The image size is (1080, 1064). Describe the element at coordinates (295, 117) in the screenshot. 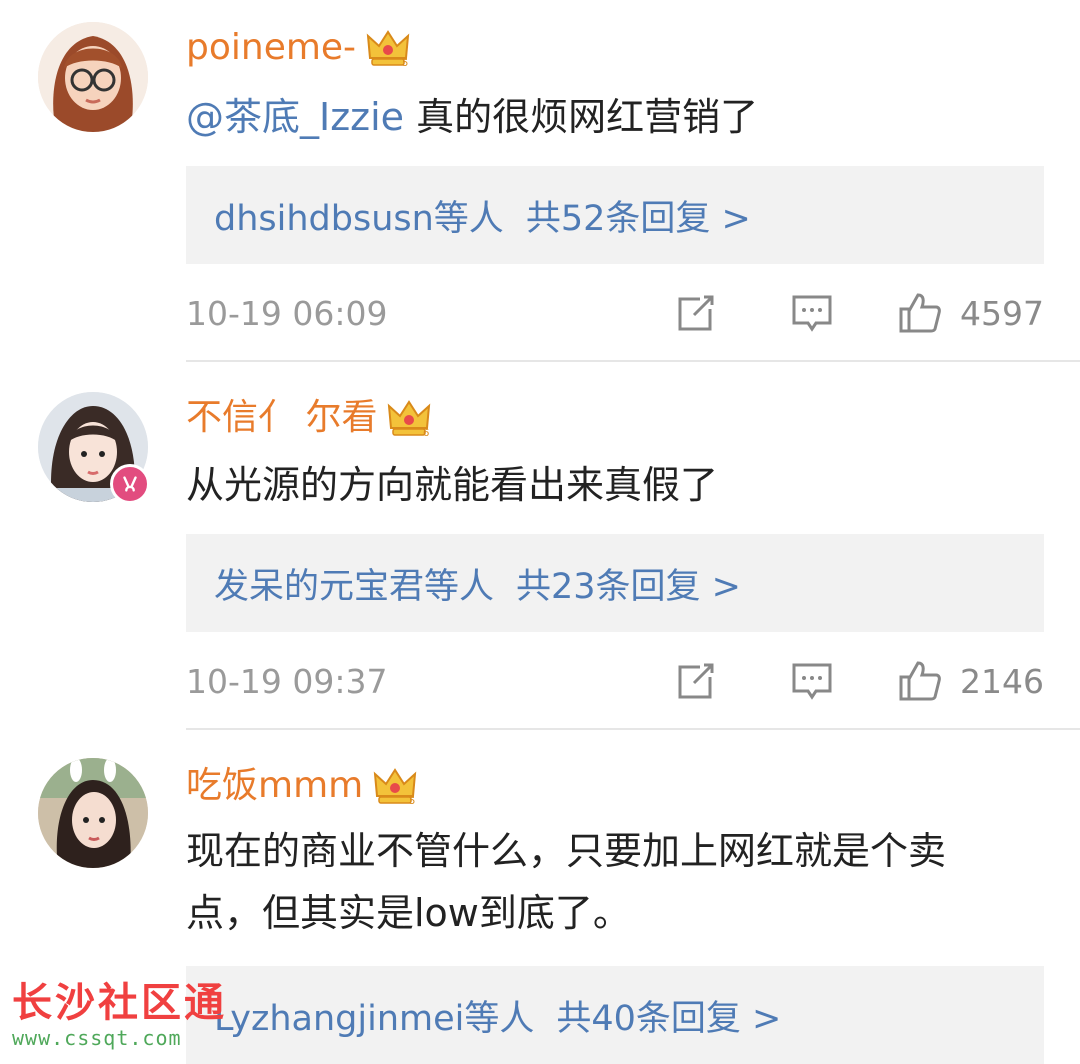

I see `mention-link: @茶底_Izzie` at that location.